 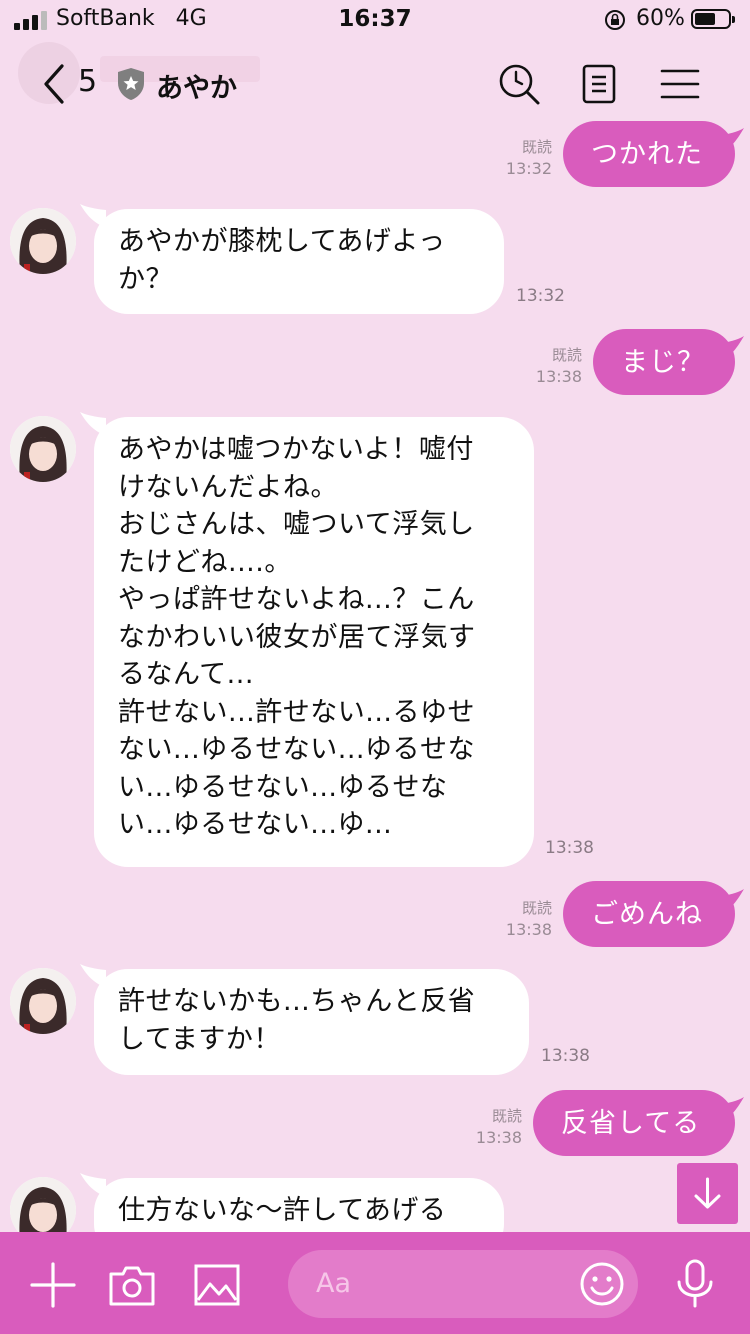 What do you see at coordinates (87, 81) in the screenshot?
I see `unread-count: 5` at bounding box center [87, 81].